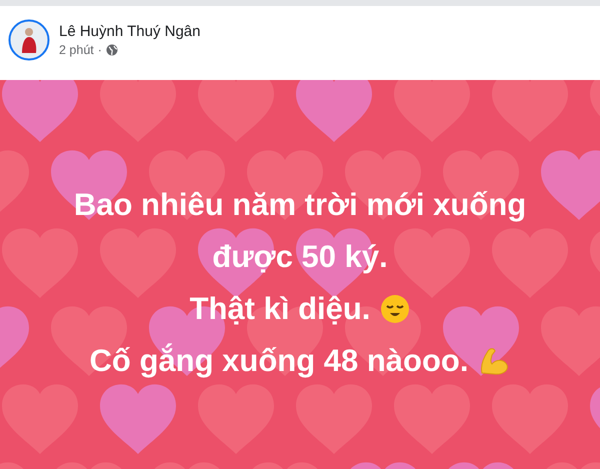  Describe the element at coordinates (395, 309) in the screenshot. I see `smiling-face-icon` at that location.